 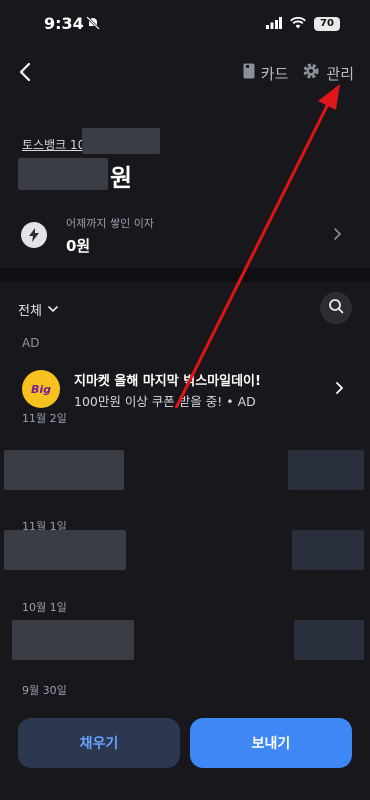 I want to click on gmarket-logo: Big, so click(x=41, y=389).